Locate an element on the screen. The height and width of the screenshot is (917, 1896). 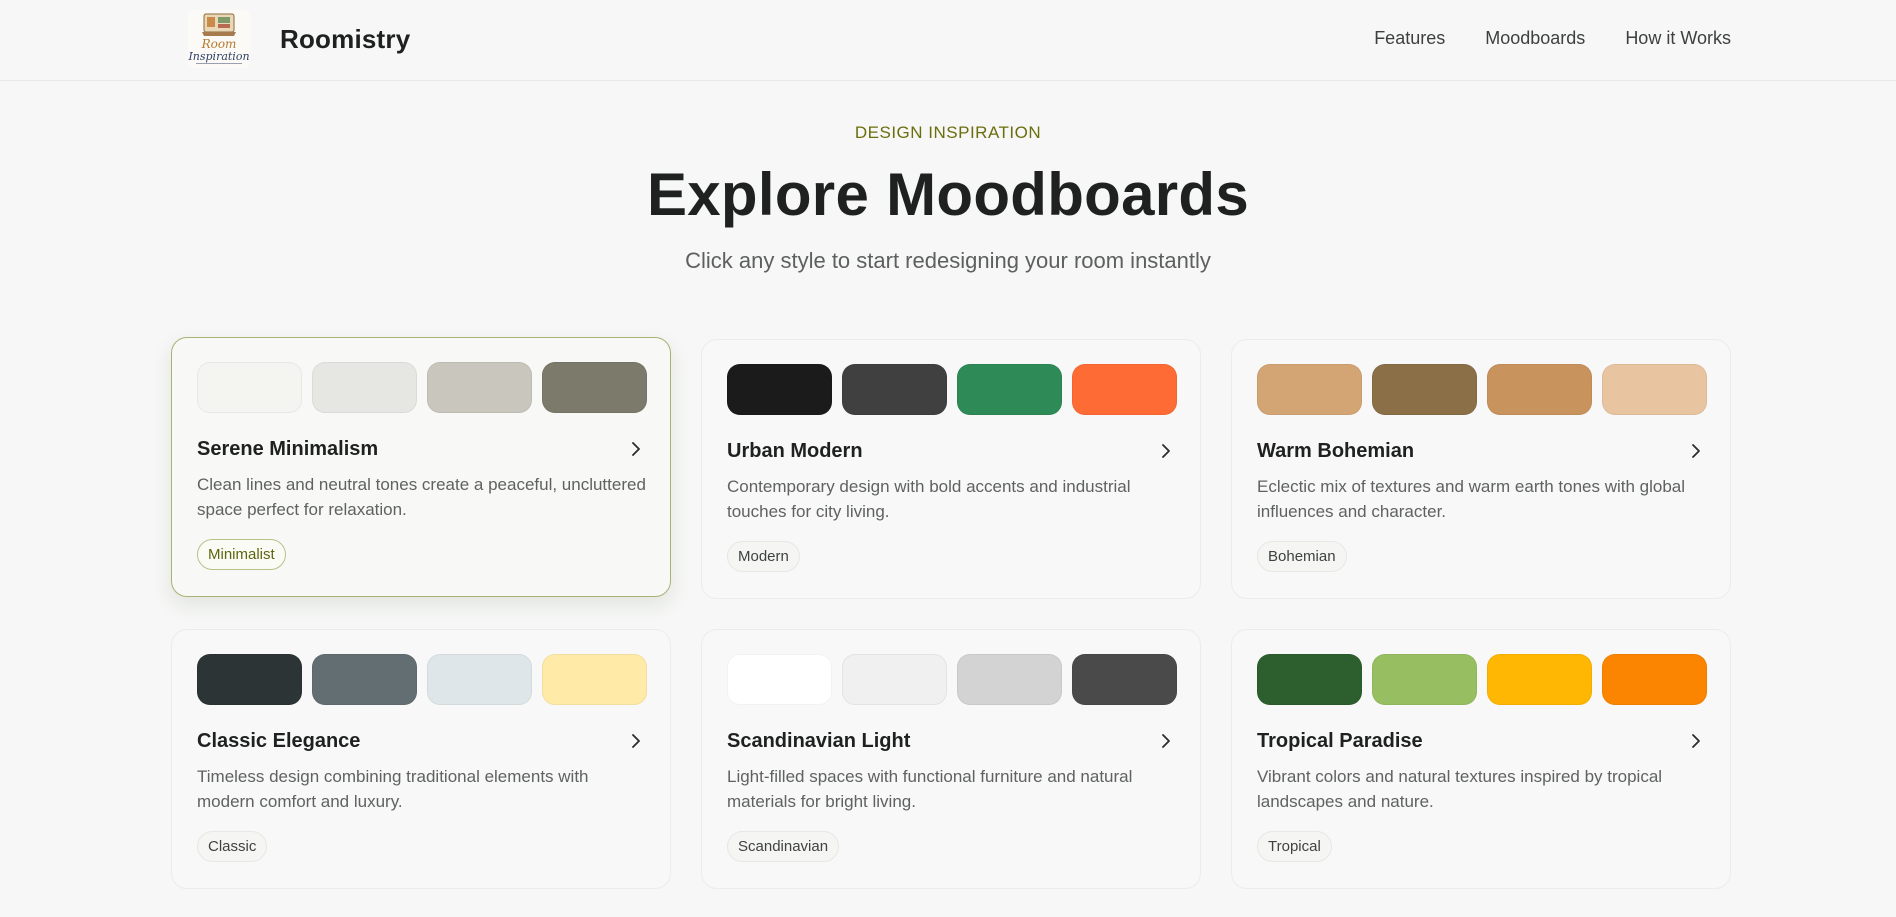
card-title: Warm Bohemian is located at coordinates (1336, 451).